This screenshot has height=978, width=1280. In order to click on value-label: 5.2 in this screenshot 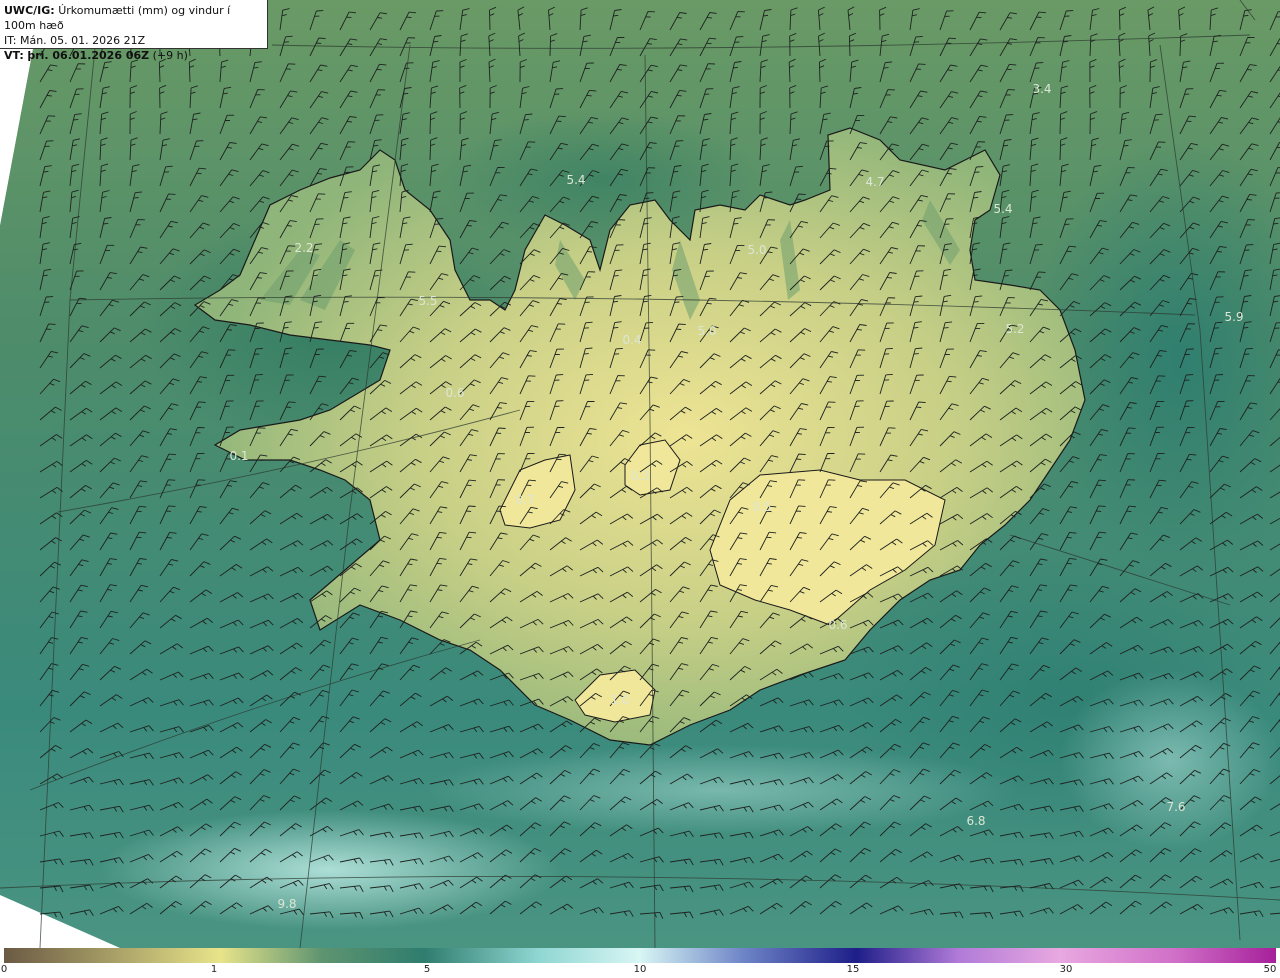, I will do `click(1015, 329)`.